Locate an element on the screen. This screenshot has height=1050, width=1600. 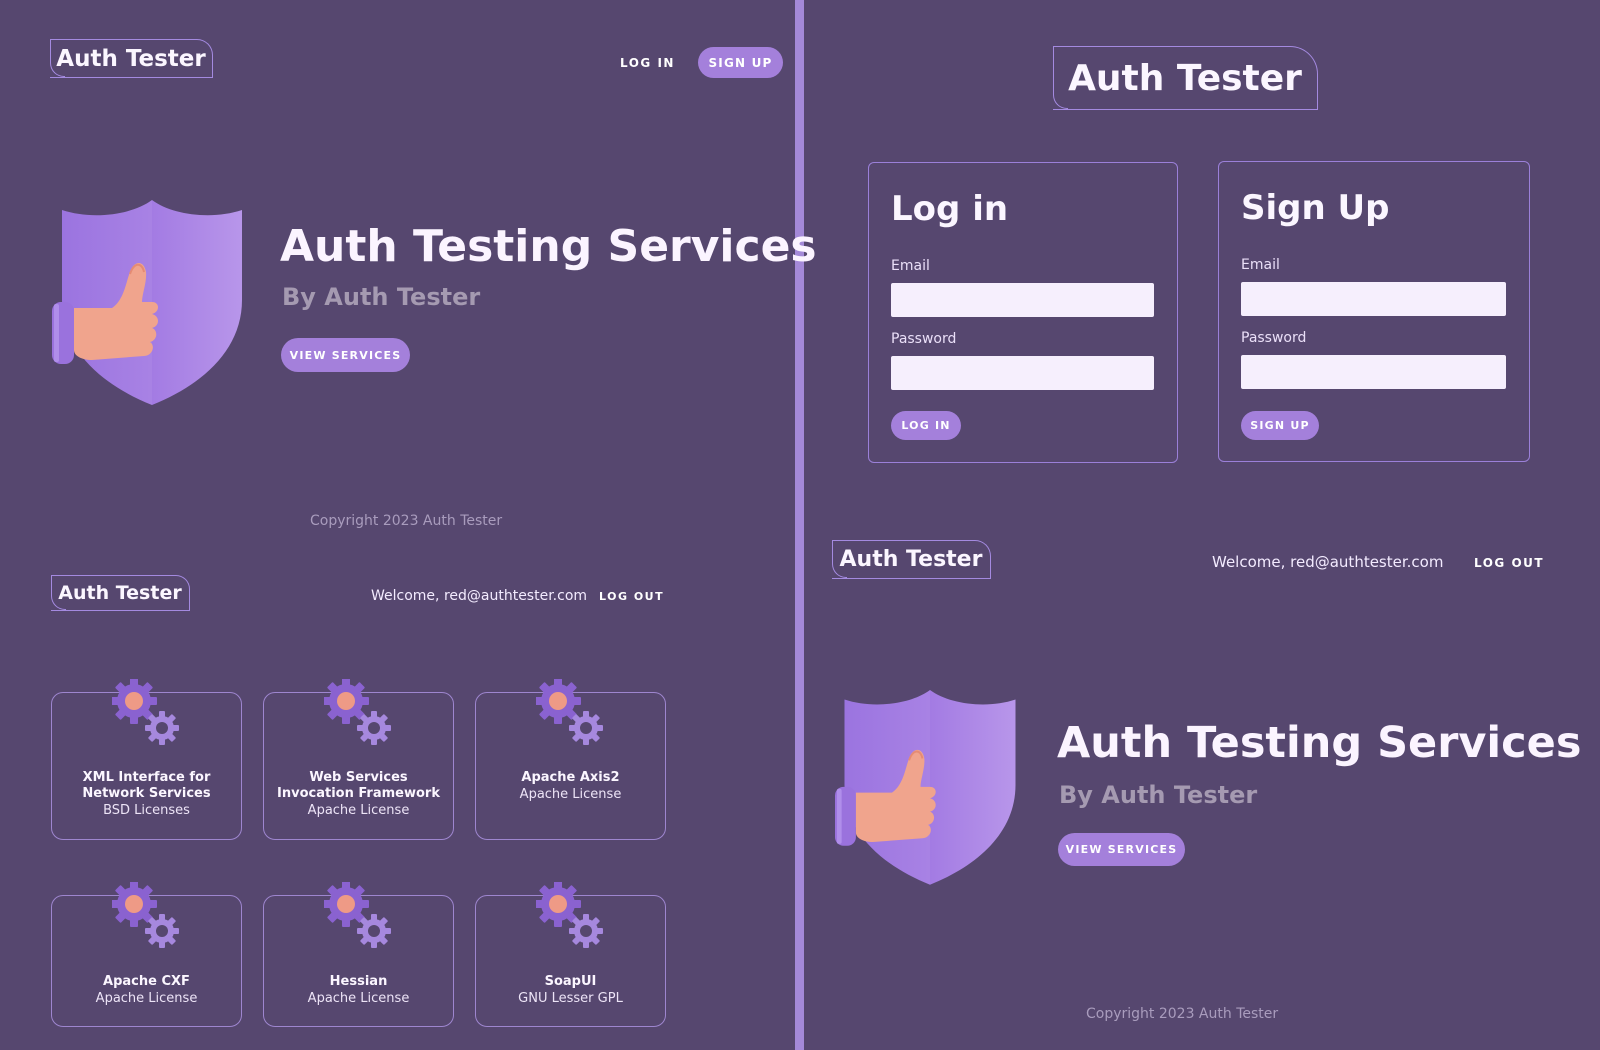
signup-email-input is located at coordinates (1373, 299).